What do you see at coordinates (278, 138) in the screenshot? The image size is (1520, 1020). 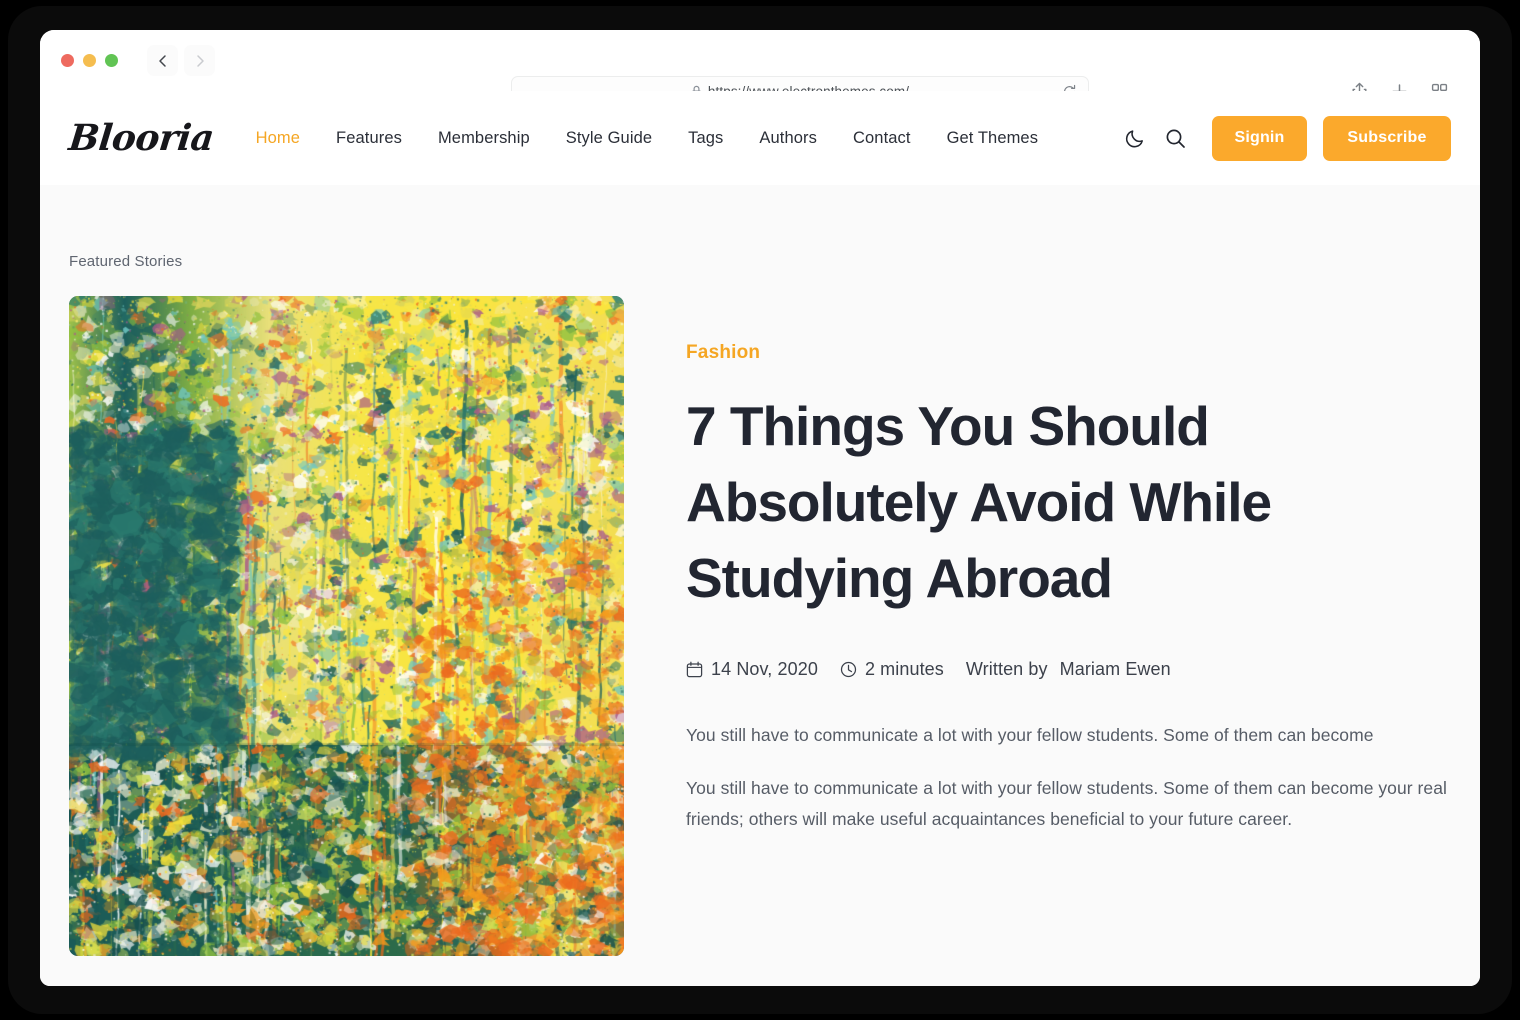 I see `nav-item-home: Home` at bounding box center [278, 138].